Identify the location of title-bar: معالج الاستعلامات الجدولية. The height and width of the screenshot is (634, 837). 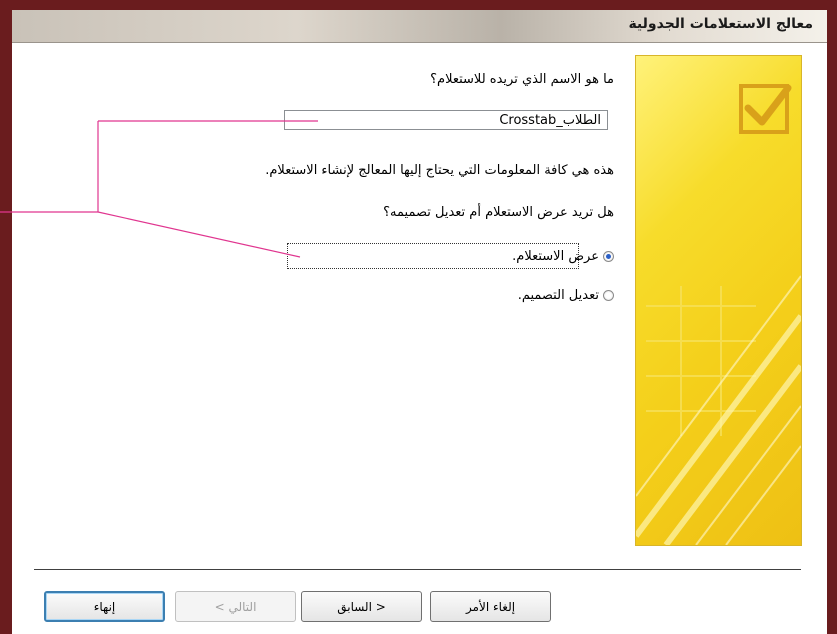
(419, 26).